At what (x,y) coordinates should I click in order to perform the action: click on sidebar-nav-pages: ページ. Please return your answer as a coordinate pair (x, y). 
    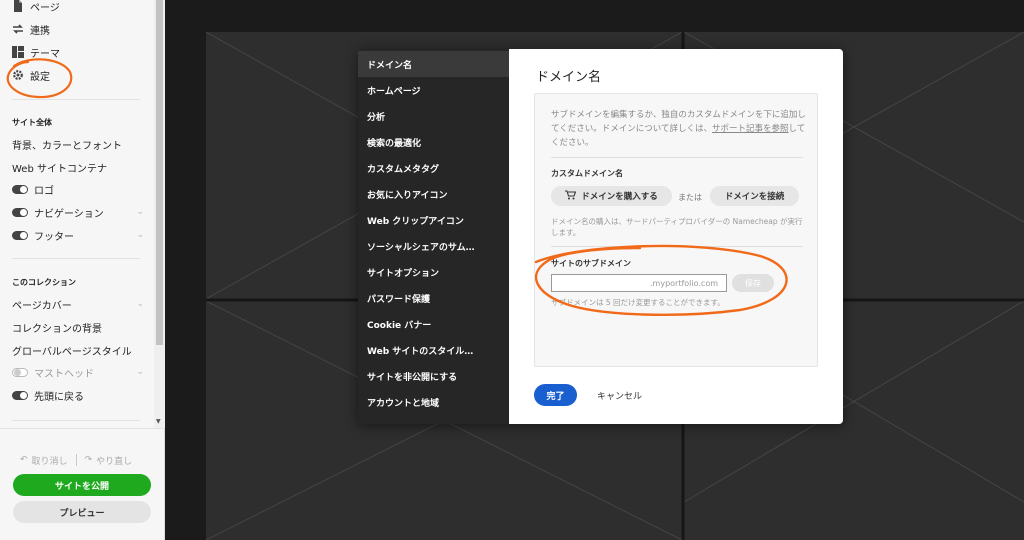
    Looking at the image, I should click on (36, 7).